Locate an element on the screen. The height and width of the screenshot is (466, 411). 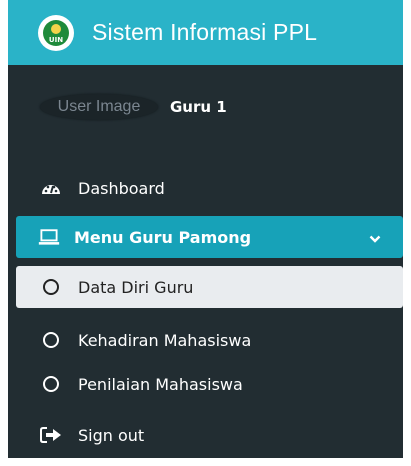
uin-logo: UIN is located at coordinates (56, 32).